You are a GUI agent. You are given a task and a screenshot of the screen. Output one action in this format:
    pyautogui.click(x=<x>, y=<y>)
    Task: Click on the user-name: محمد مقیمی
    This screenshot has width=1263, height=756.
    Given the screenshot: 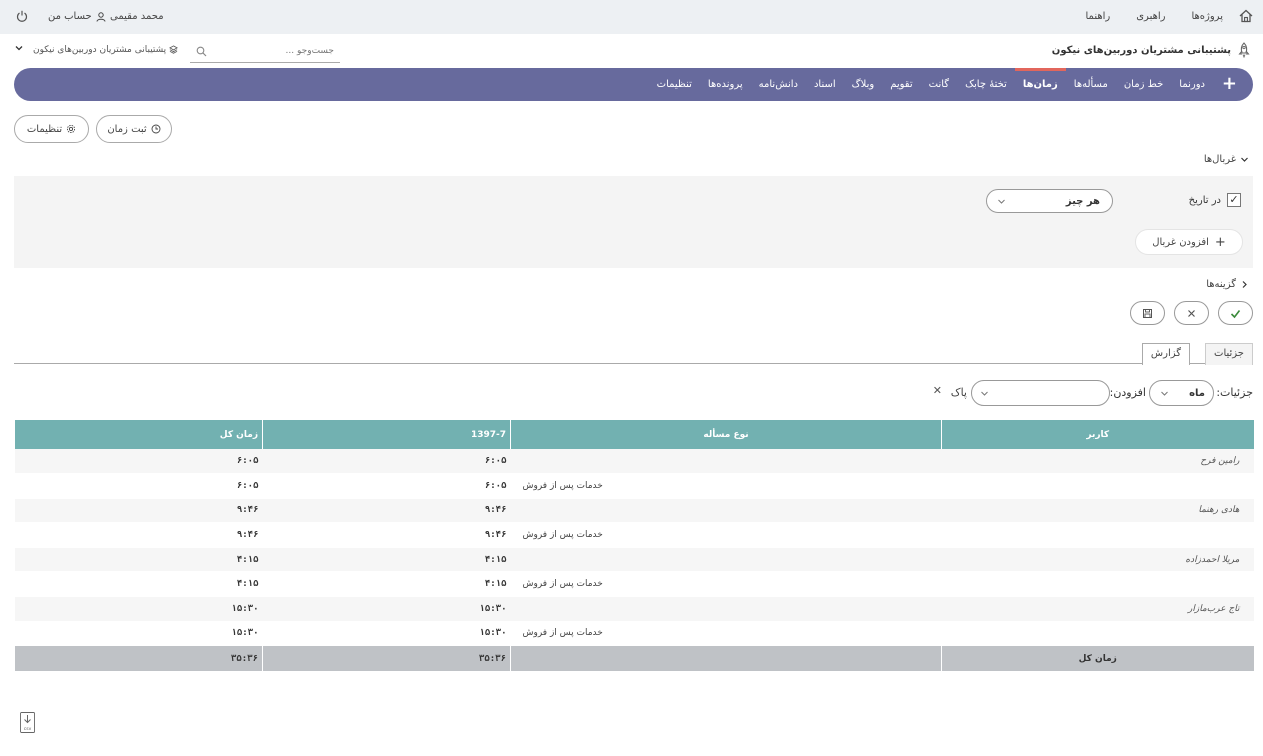 What is the action you would take?
    pyautogui.click(x=137, y=16)
    